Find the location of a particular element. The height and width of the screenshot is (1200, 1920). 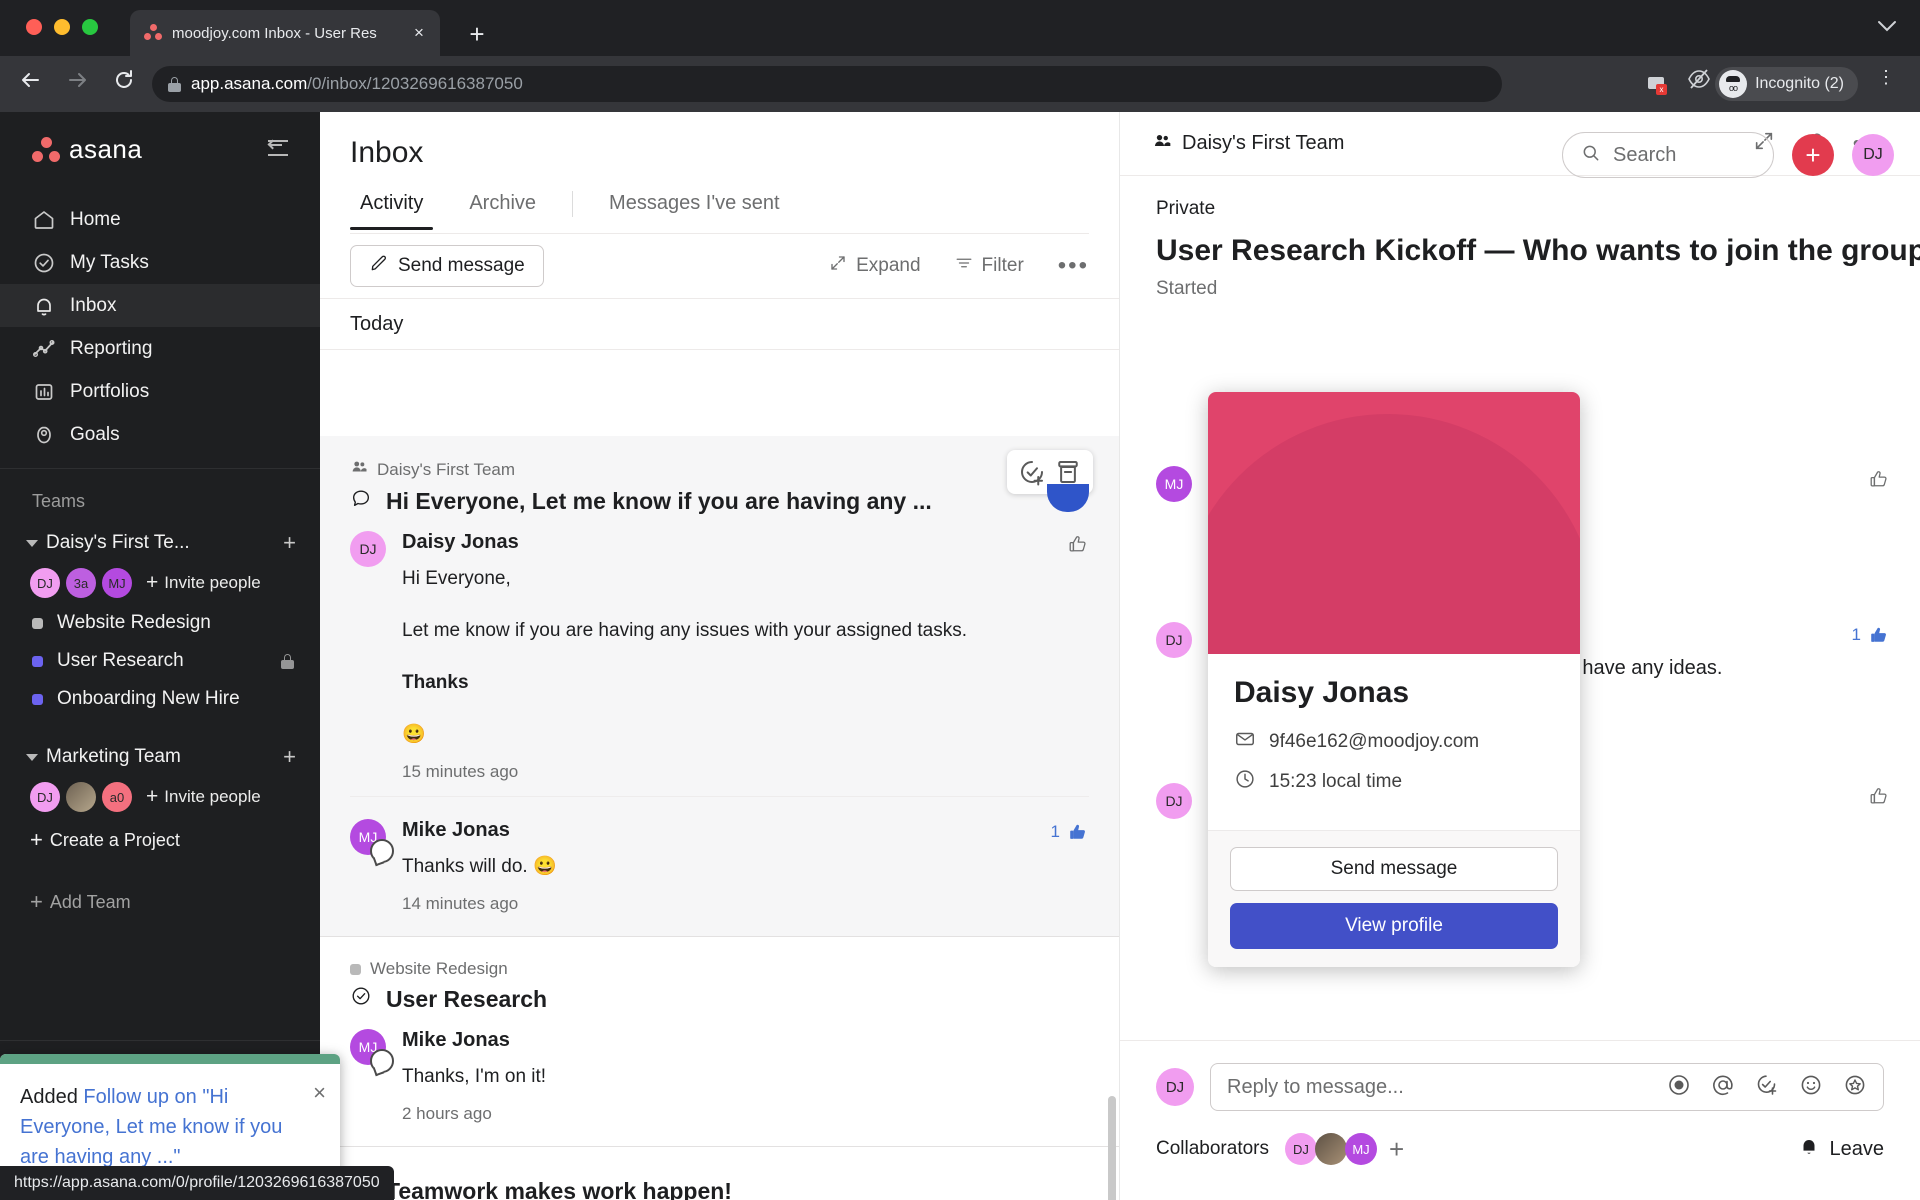

filter-button: Filter is located at coordinates (989, 266).